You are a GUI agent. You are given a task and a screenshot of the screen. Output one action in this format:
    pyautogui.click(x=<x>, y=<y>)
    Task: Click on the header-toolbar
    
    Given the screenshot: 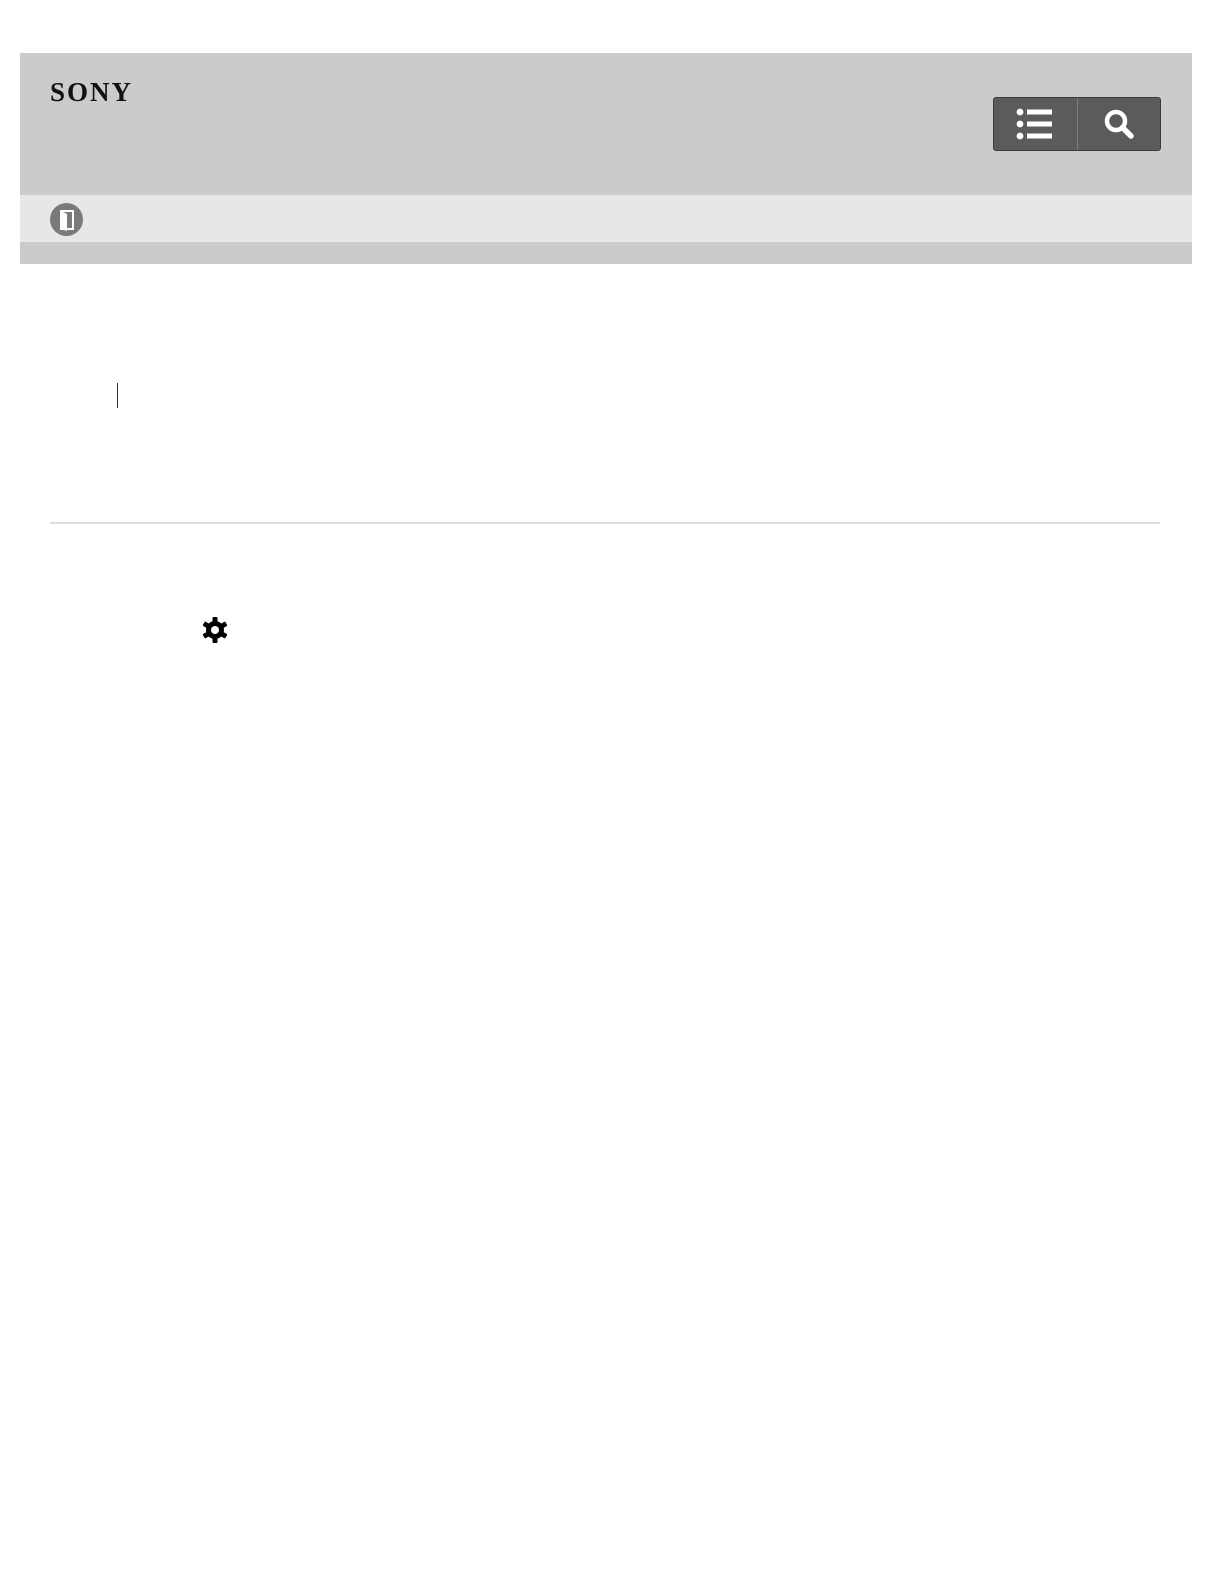 What is the action you would take?
    pyautogui.click(x=1077, y=124)
    